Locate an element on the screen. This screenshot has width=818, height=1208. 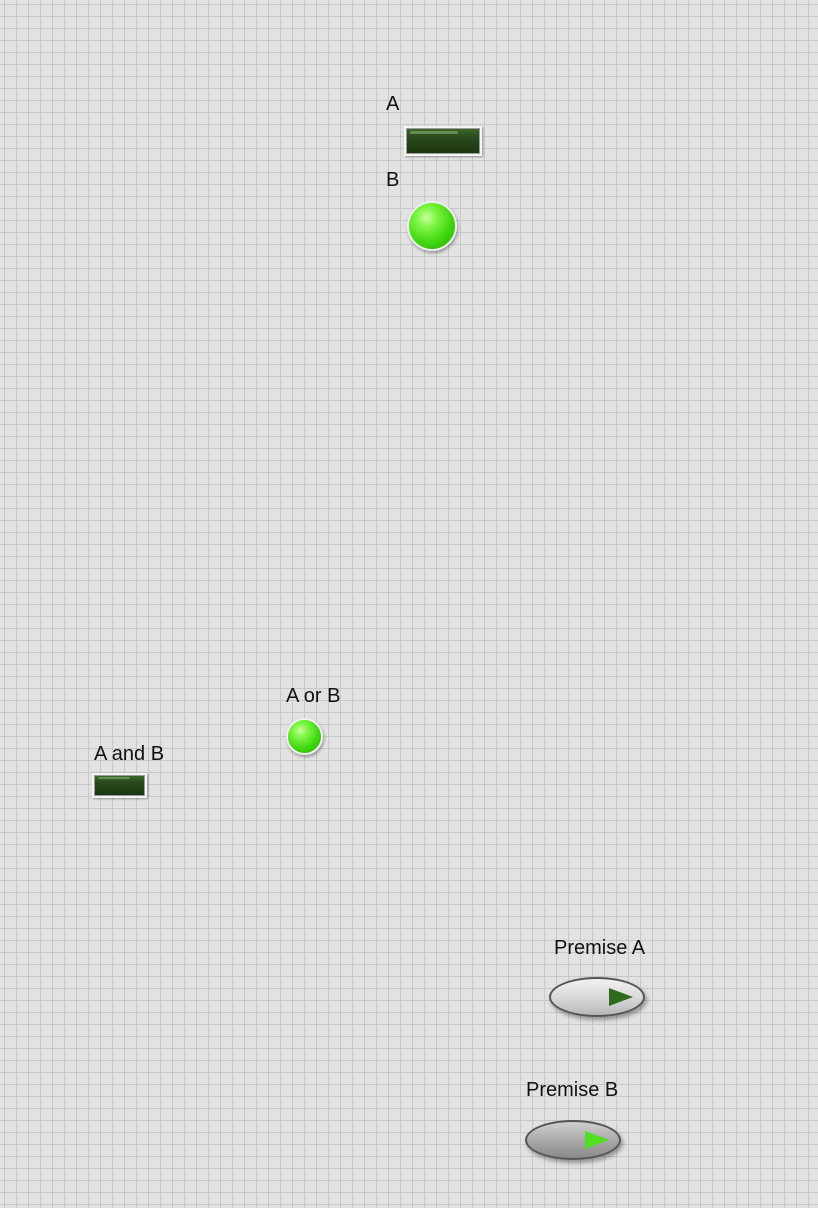
indicator-b-label: B is located at coordinates (393, 180).